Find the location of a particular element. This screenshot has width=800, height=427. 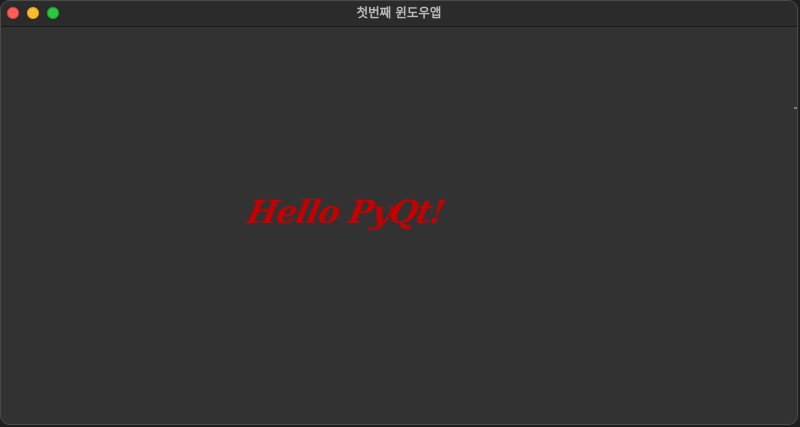

resize-edge-marker is located at coordinates (795, 108).